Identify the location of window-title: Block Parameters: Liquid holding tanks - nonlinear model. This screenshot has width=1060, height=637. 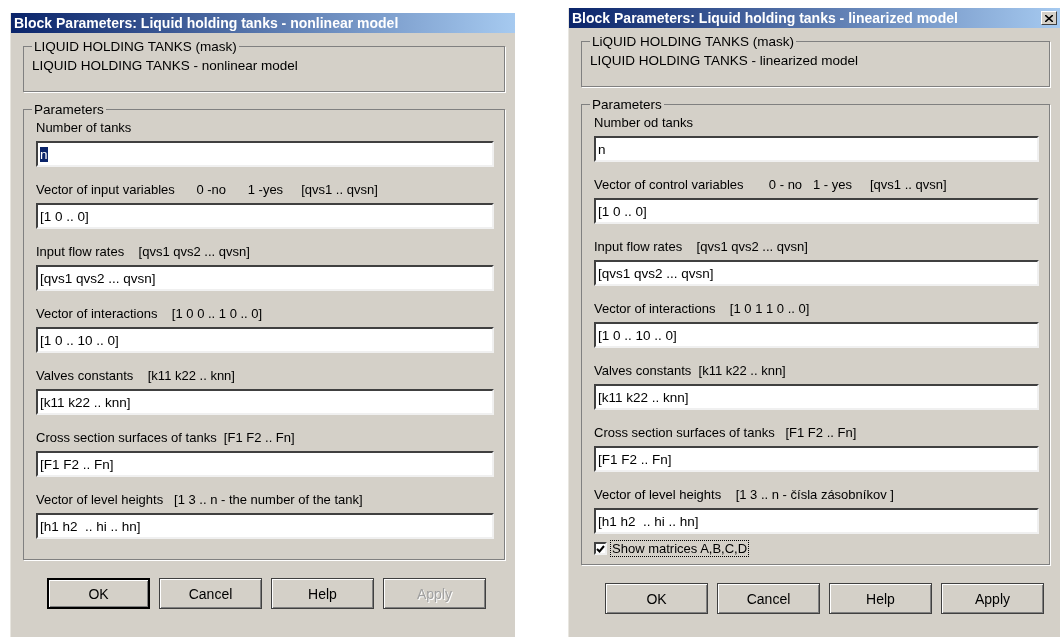
(206, 23).